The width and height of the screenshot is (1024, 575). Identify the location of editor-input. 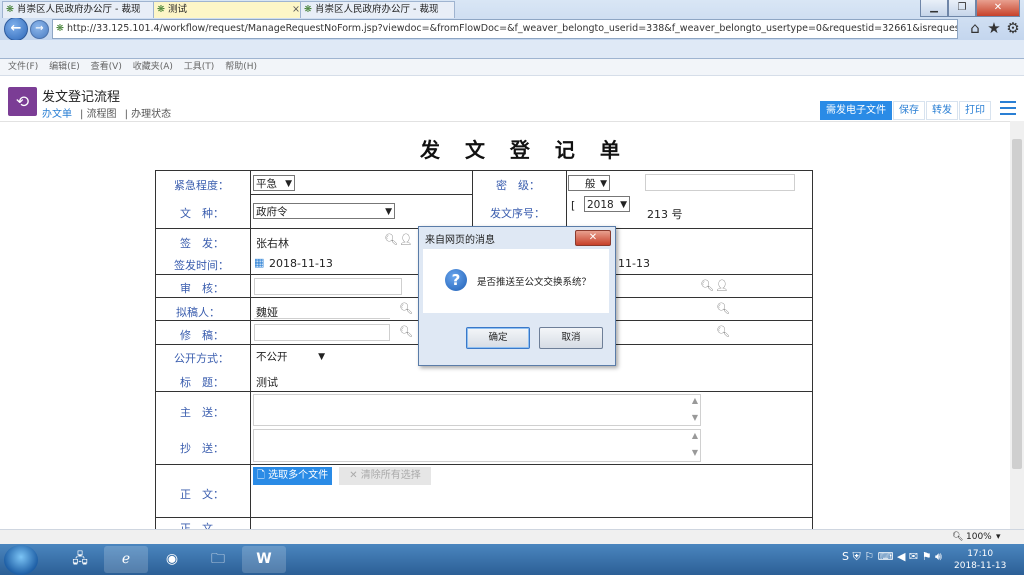
(322, 332).